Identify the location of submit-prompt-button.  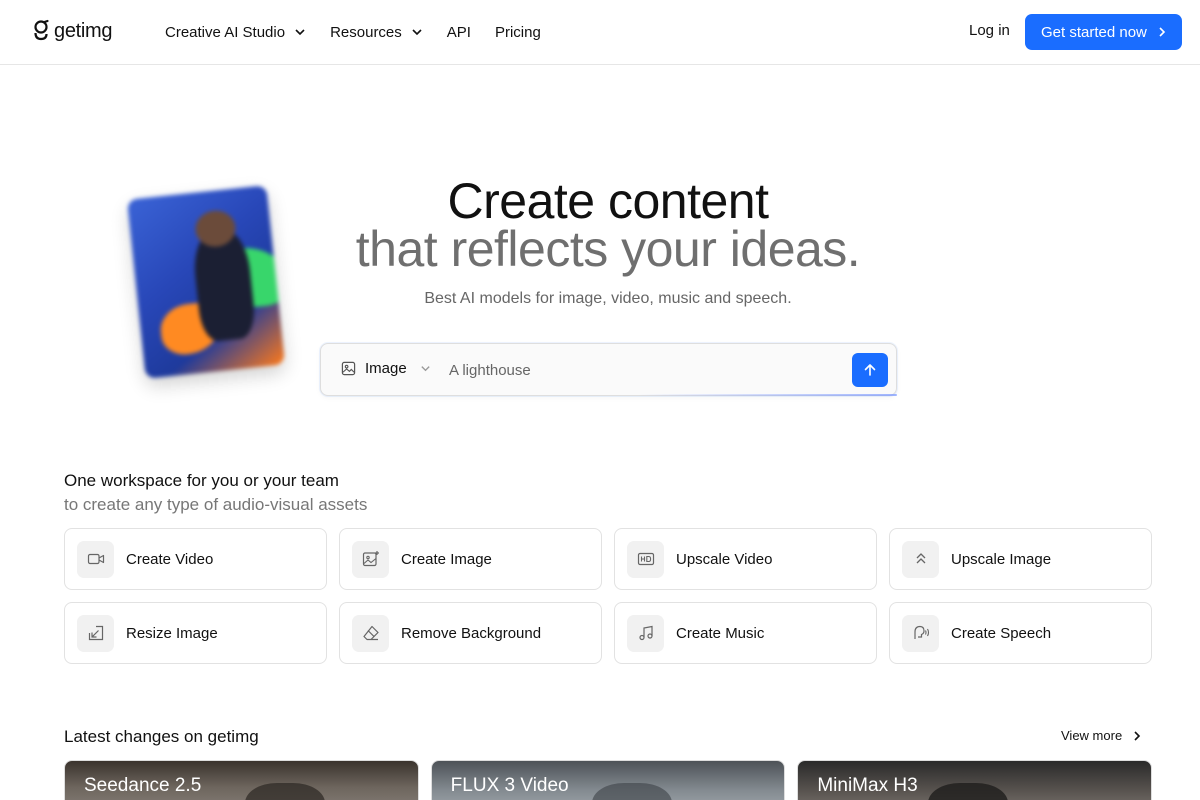
(870, 370).